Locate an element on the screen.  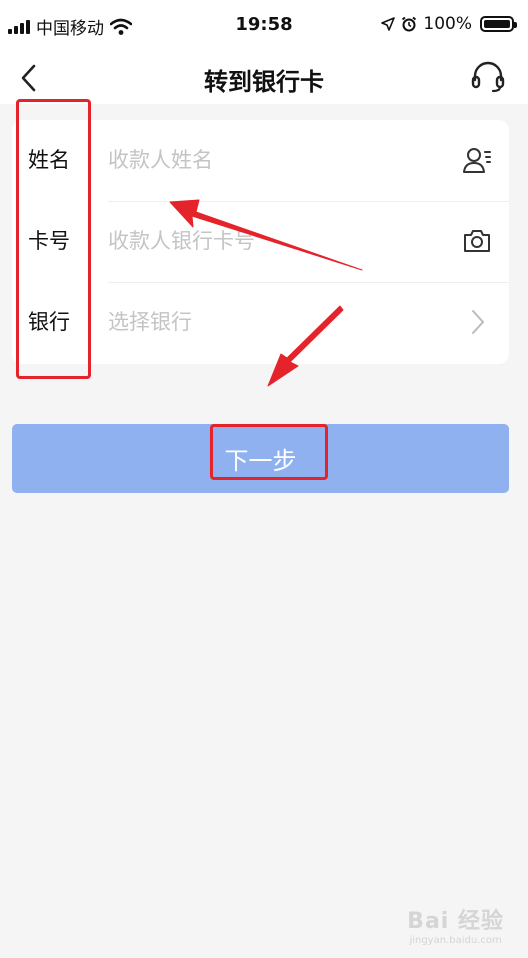
customer-service-button is located at coordinates (488, 77).